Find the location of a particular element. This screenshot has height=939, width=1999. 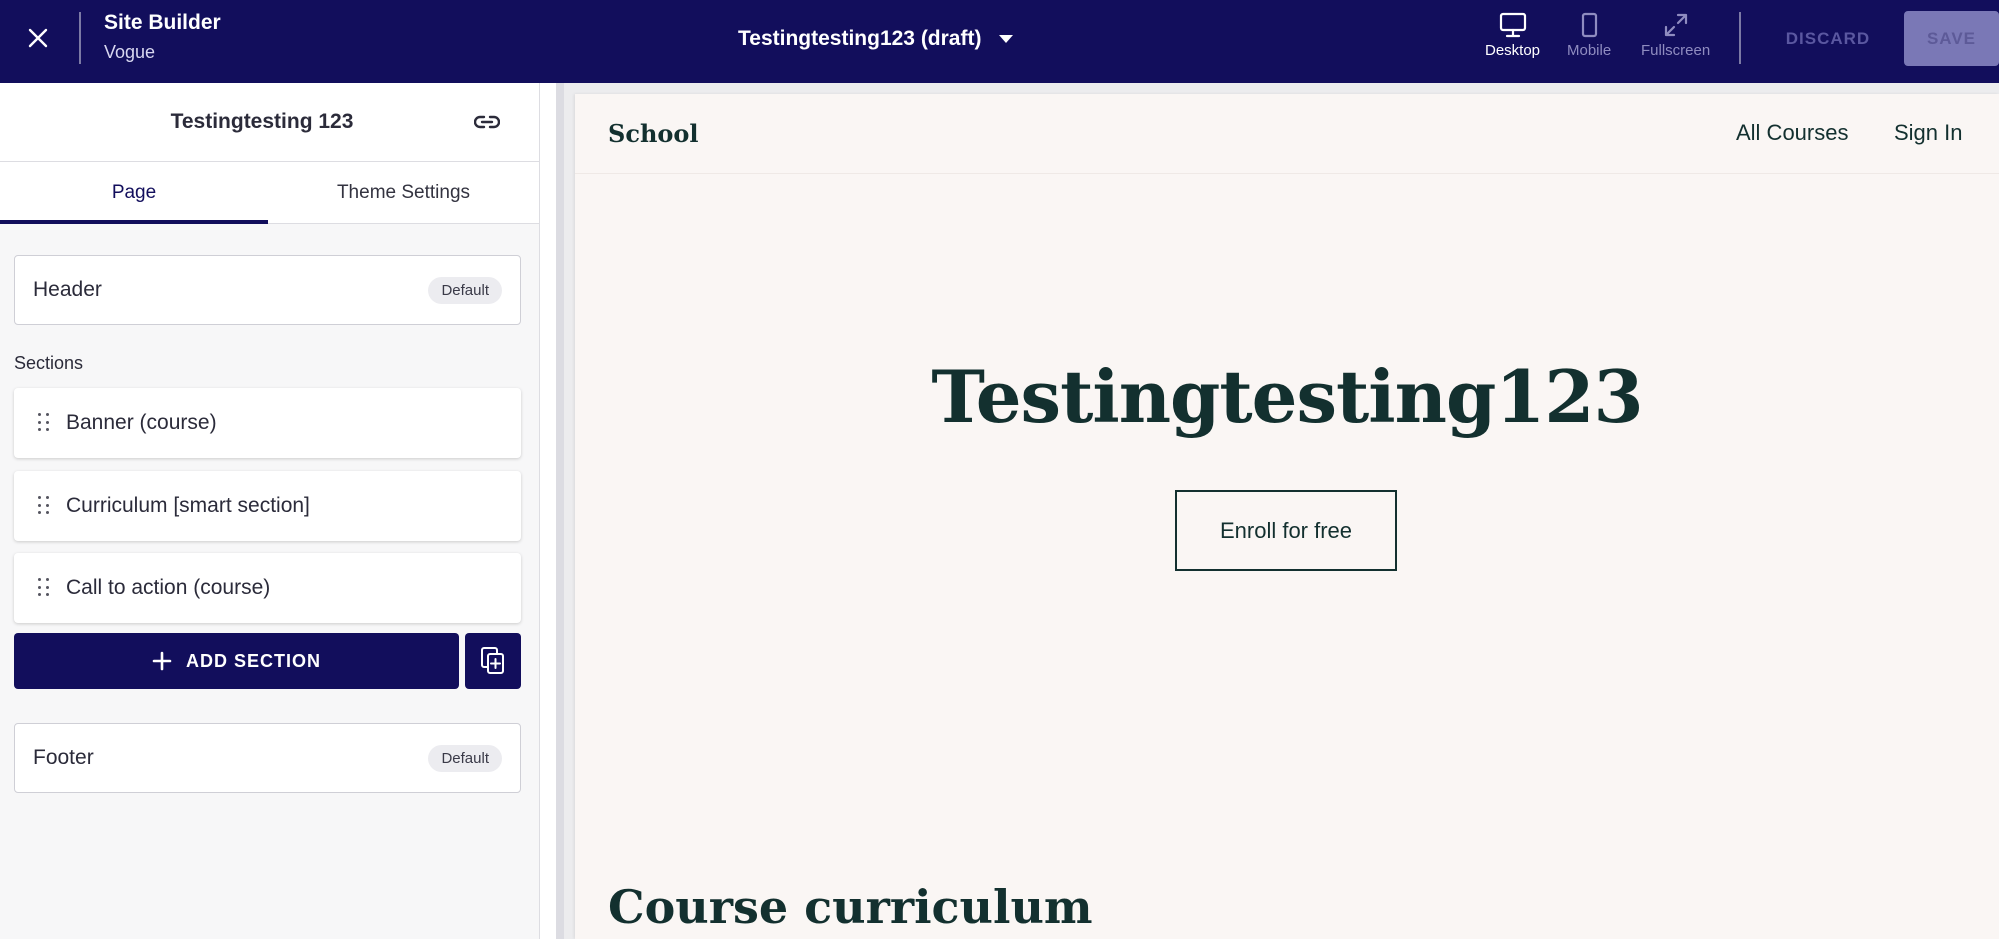

site-name: Vogue is located at coordinates (130, 52).